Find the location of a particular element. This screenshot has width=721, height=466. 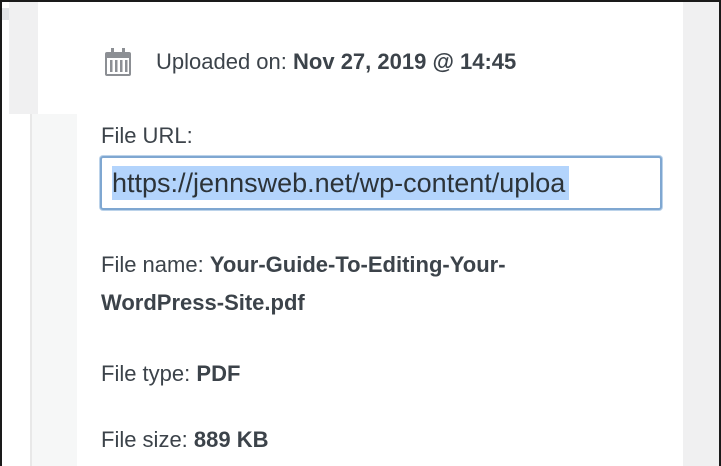

uploaded-on-row: Uploaded on: Nov 27, 2019 @ 14:45 is located at coordinates (309, 62).